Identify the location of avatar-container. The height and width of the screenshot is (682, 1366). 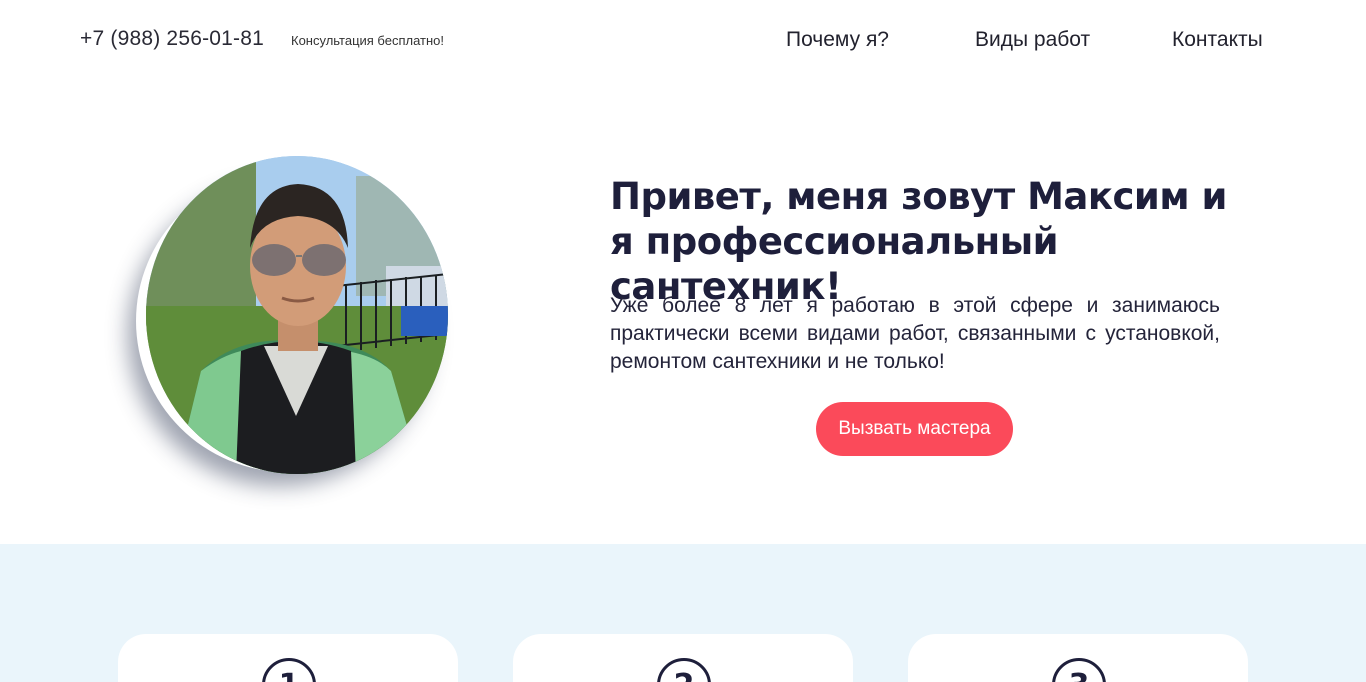
(297, 315).